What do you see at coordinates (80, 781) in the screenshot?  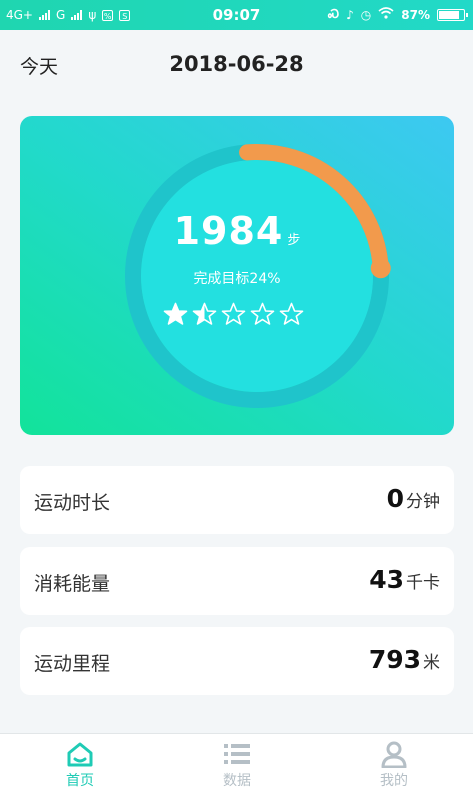 I see `tab-label: 首页` at bounding box center [80, 781].